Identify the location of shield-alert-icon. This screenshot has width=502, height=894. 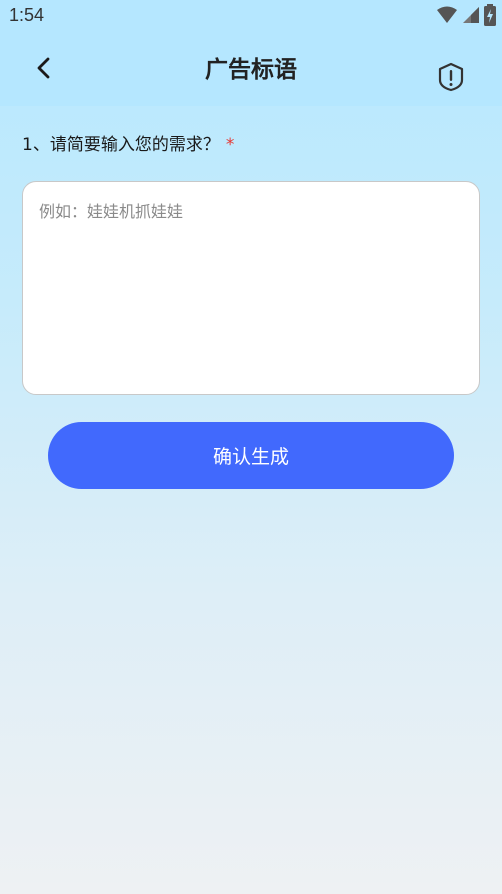
(451, 79).